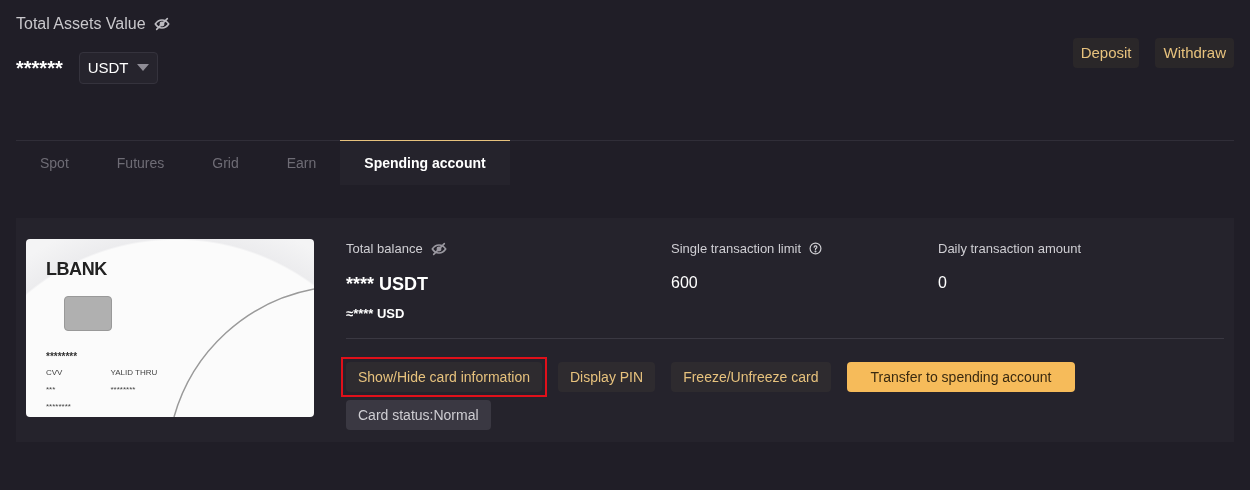 The height and width of the screenshot is (490, 1250). Describe the element at coordinates (418, 415) in the screenshot. I see `card-status: Card status:Normal` at that location.